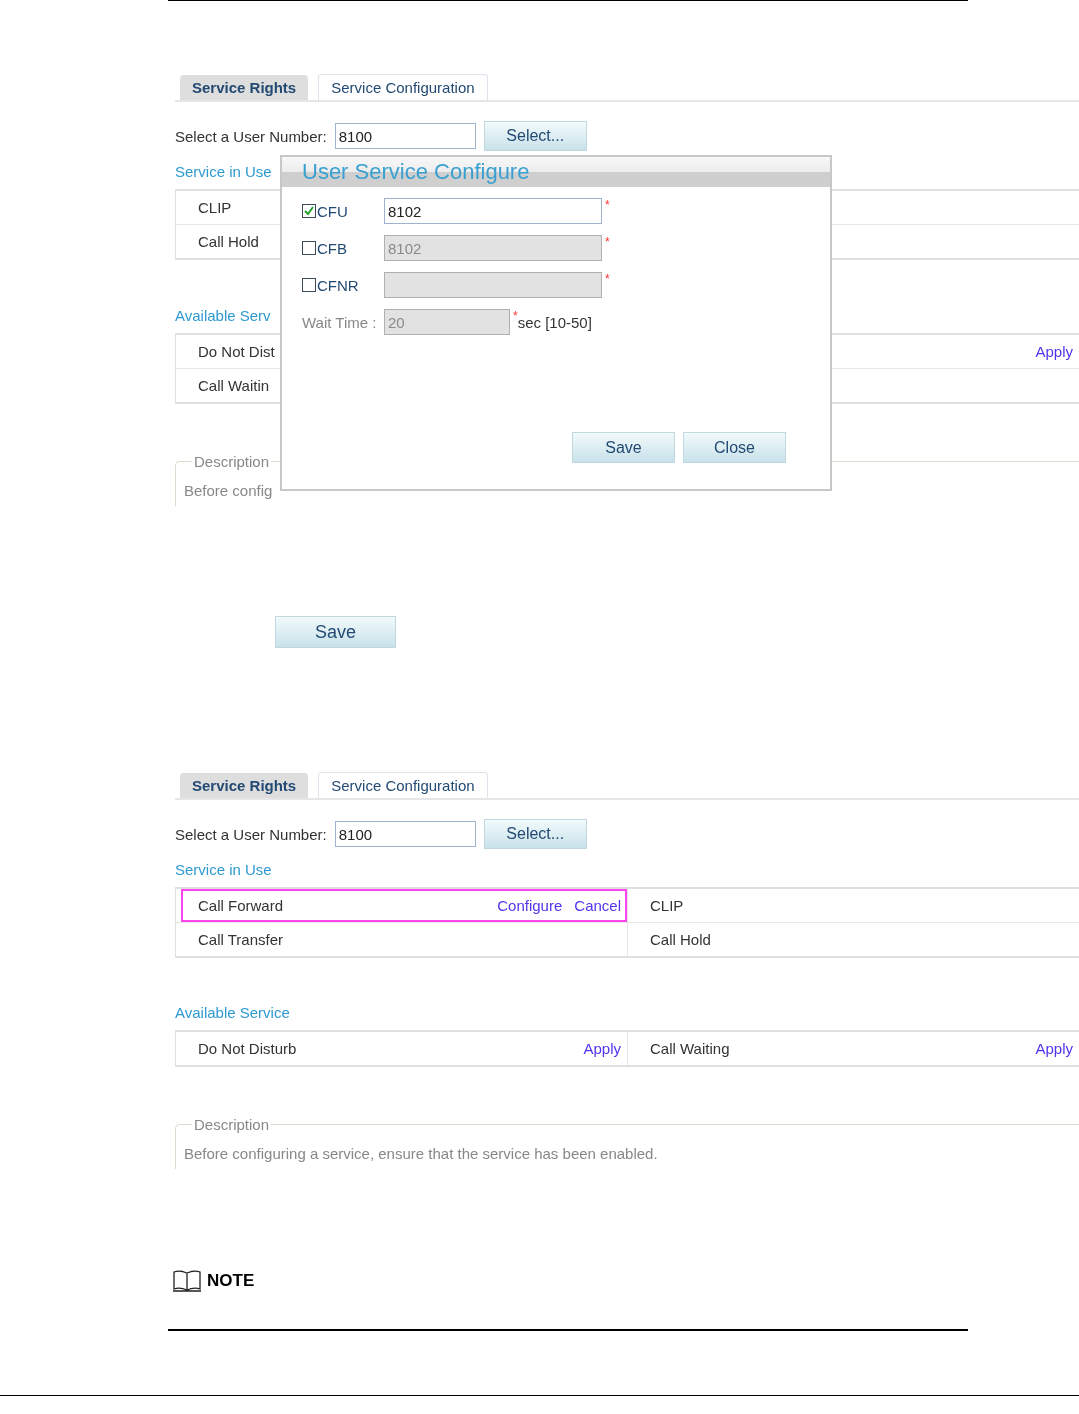 The width and height of the screenshot is (1079, 1414). I want to click on dialog-title: User Service Configure, so click(416, 172).